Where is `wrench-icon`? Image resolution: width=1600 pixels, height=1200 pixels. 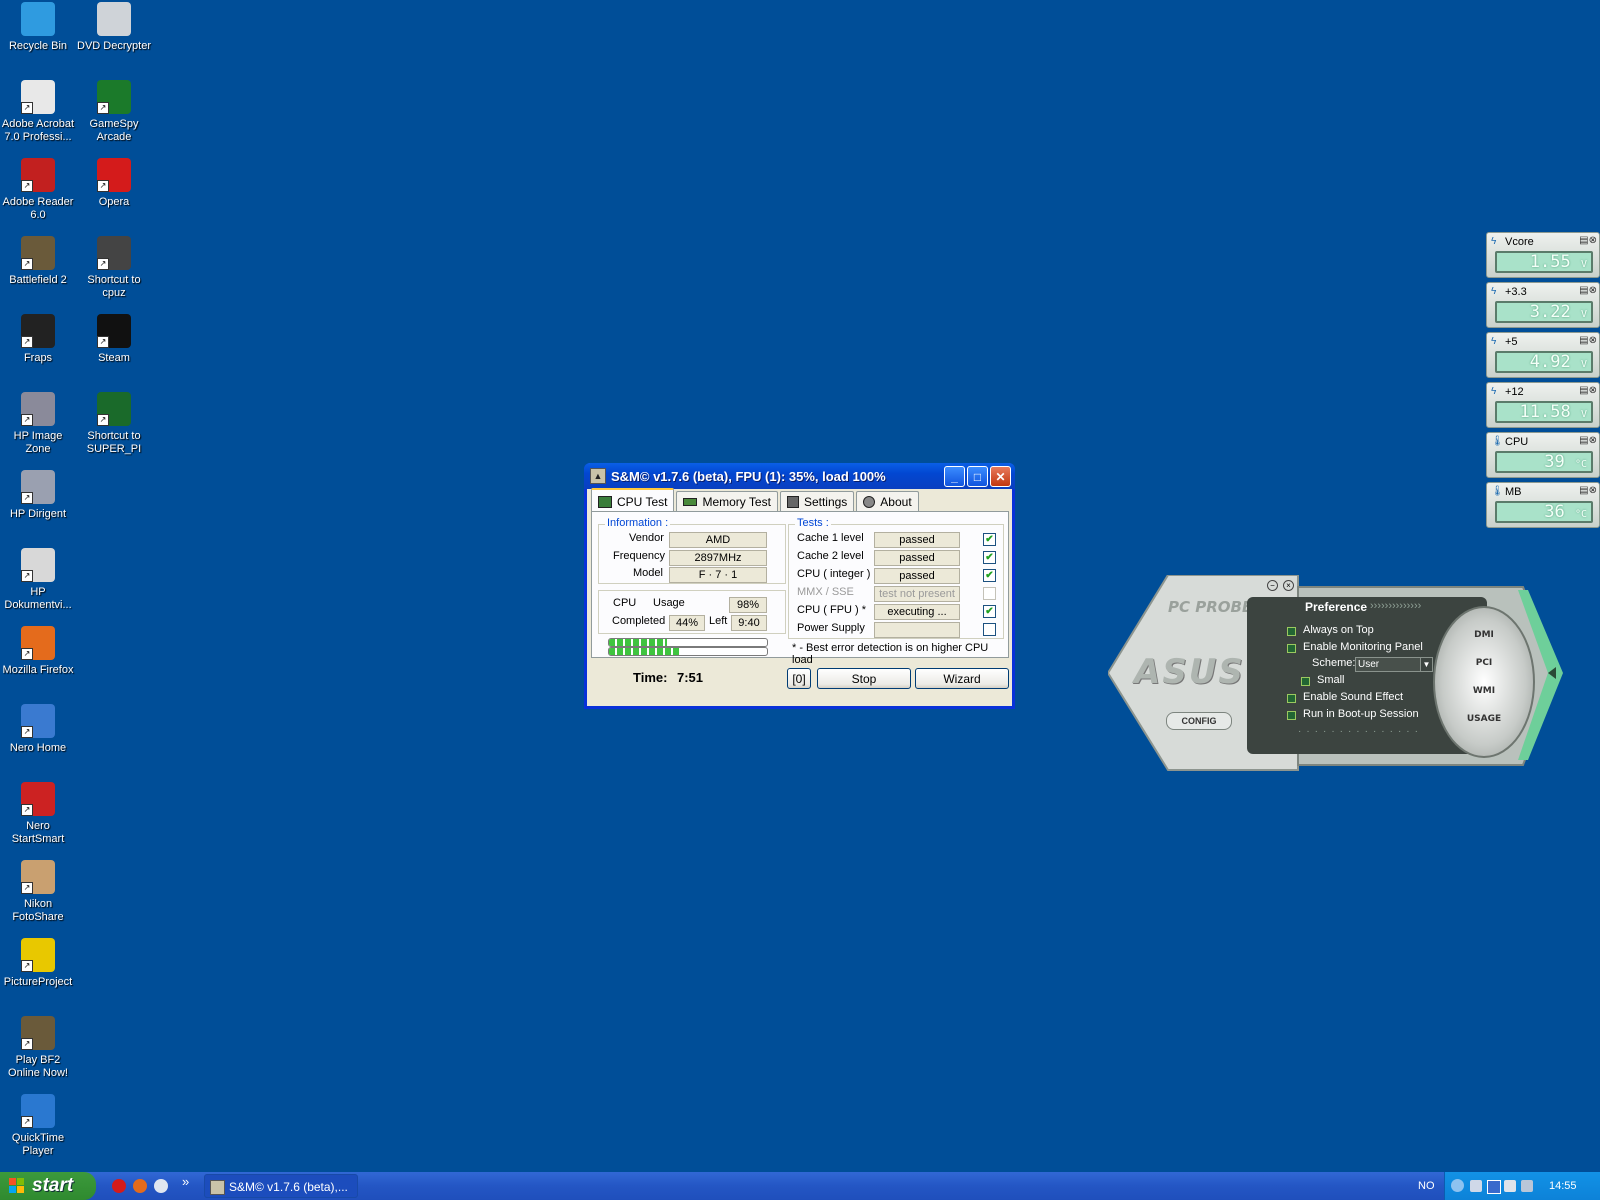
wrench-icon is located at coordinates (792, 502).